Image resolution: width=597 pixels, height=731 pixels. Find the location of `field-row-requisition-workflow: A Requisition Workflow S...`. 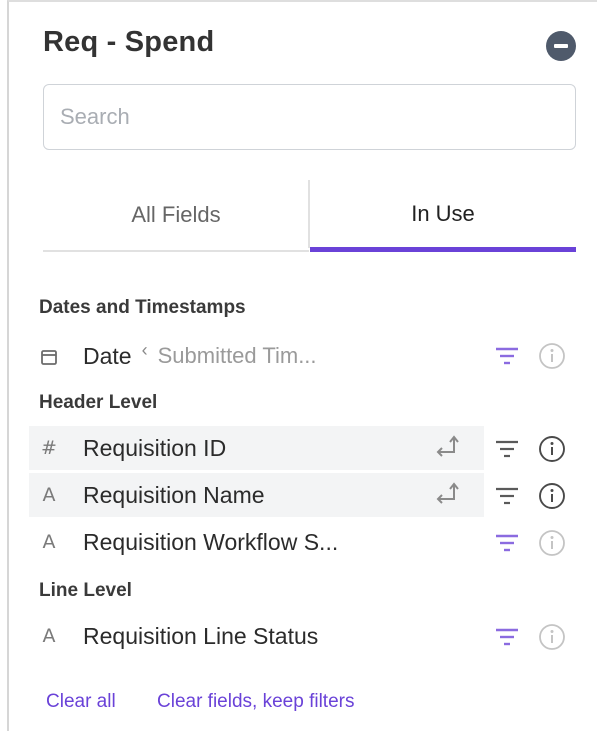

field-row-requisition-workflow: A Requisition Workflow S... is located at coordinates (256, 542).